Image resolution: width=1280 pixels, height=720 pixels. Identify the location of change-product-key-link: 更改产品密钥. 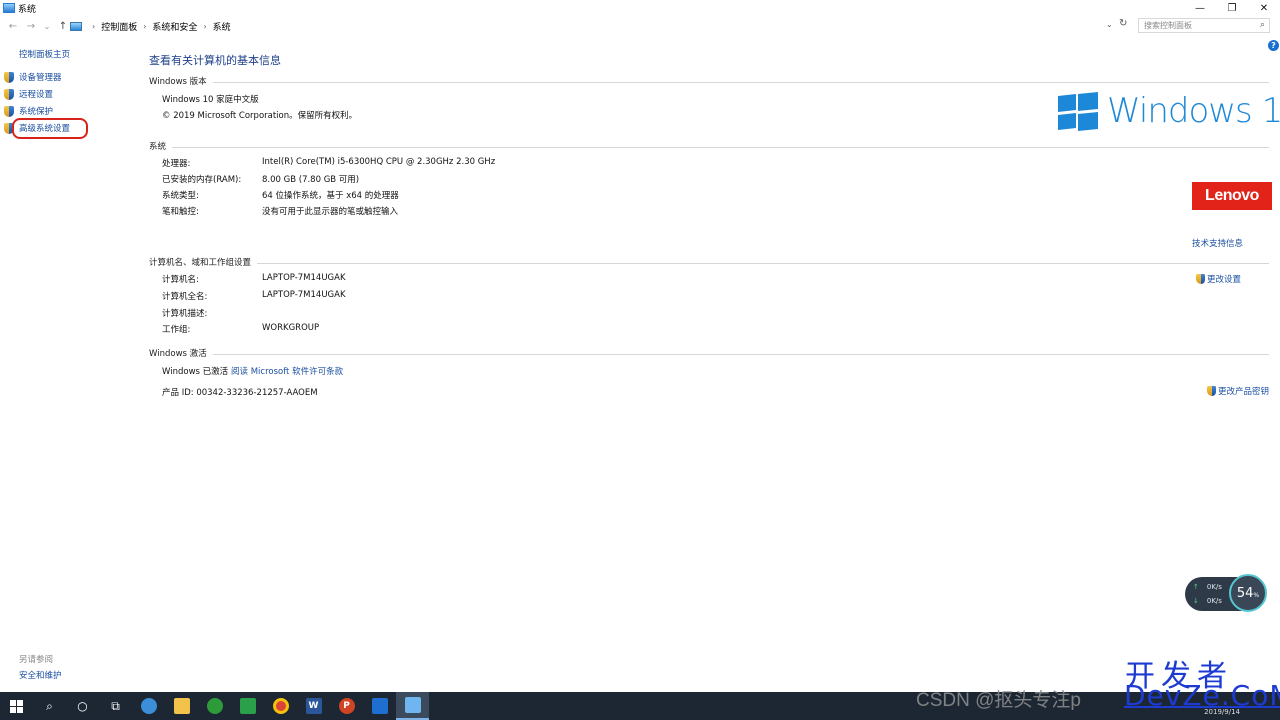
(1238, 391).